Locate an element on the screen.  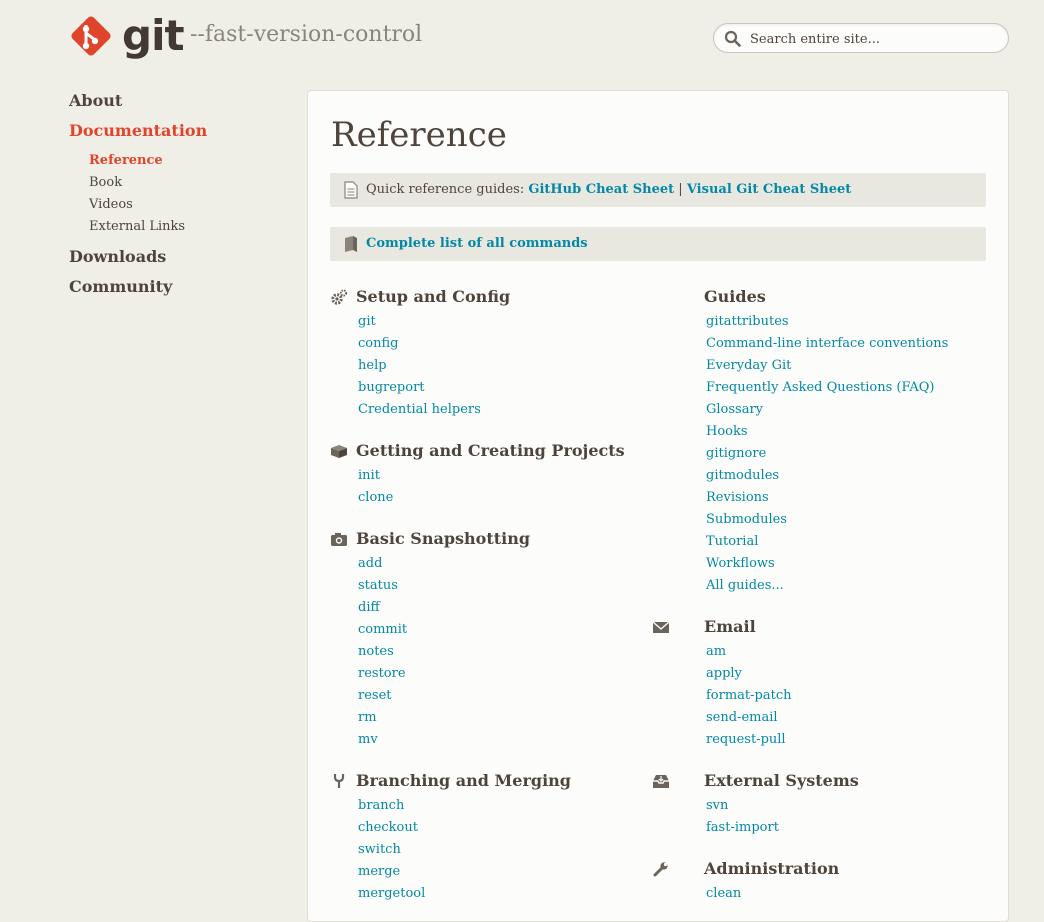
sidebar-item-documentation: Documentation is located at coordinates (179, 135).